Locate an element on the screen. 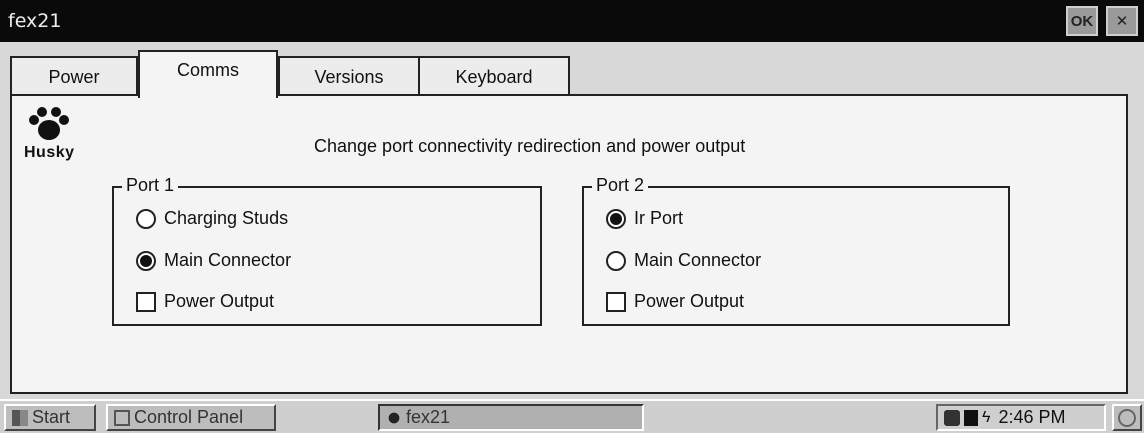  windows-flag-icon is located at coordinates (20, 417).